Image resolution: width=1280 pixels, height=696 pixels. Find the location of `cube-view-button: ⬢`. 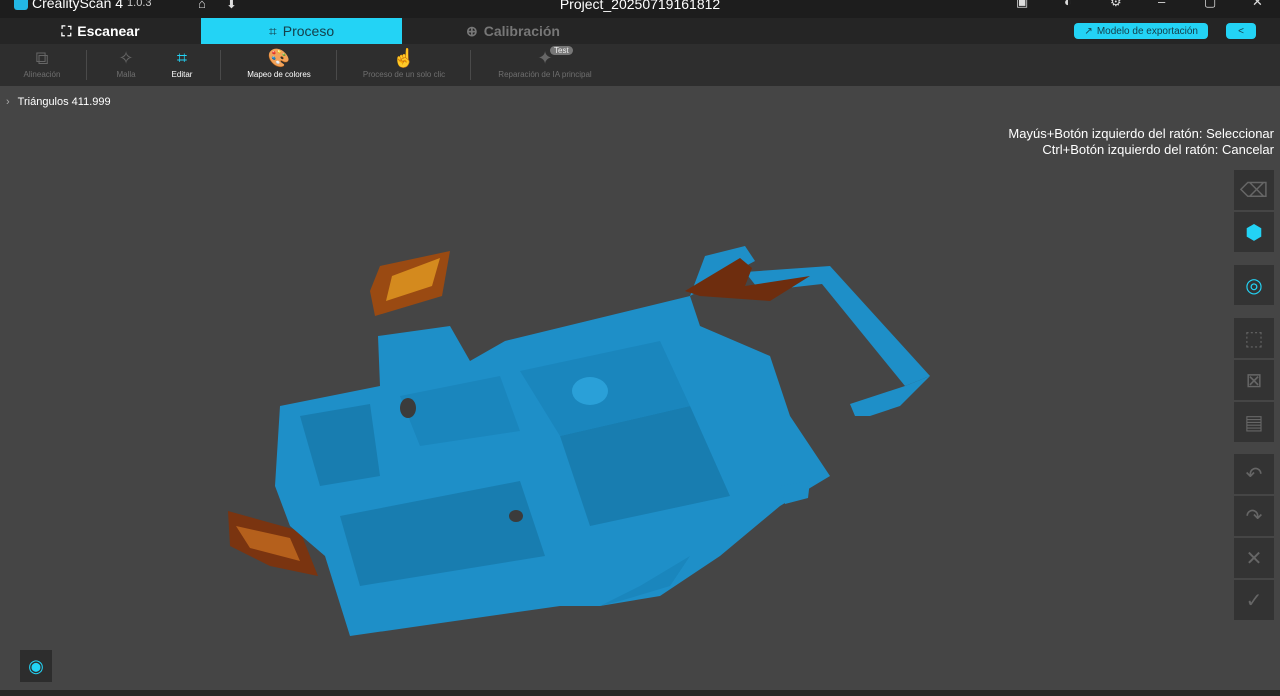

cube-view-button: ⬢ is located at coordinates (1254, 232).